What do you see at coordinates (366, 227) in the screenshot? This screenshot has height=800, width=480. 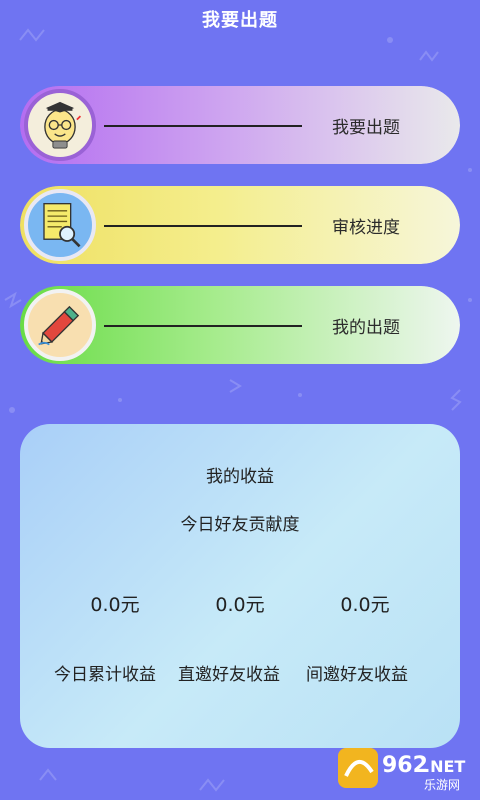 I see `menu-item-label: 审核进度` at bounding box center [366, 227].